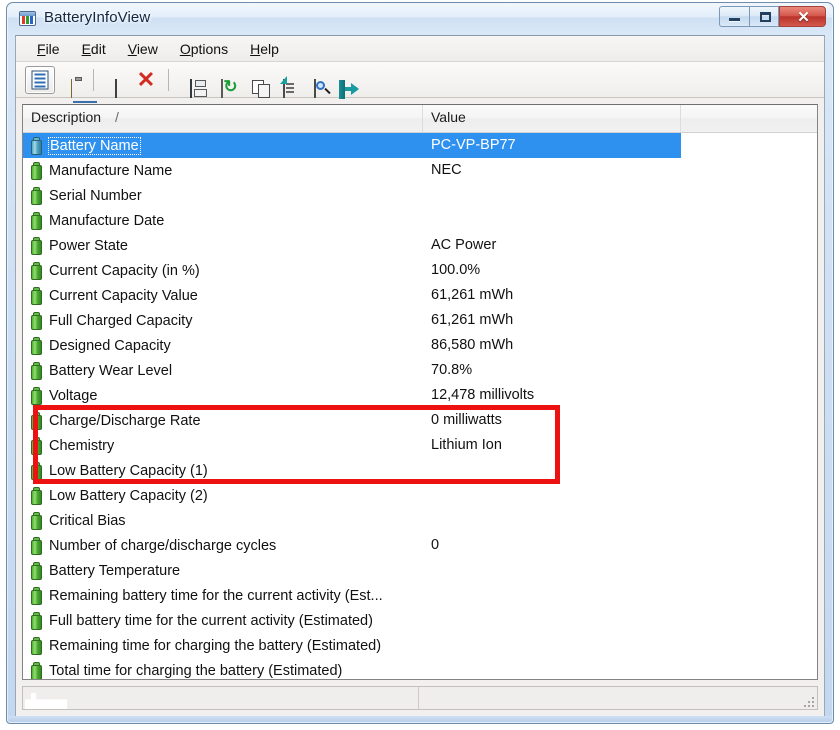 The height and width of the screenshot is (730, 840). What do you see at coordinates (204, 49) in the screenshot?
I see `menu-item-options: Options` at bounding box center [204, 49].